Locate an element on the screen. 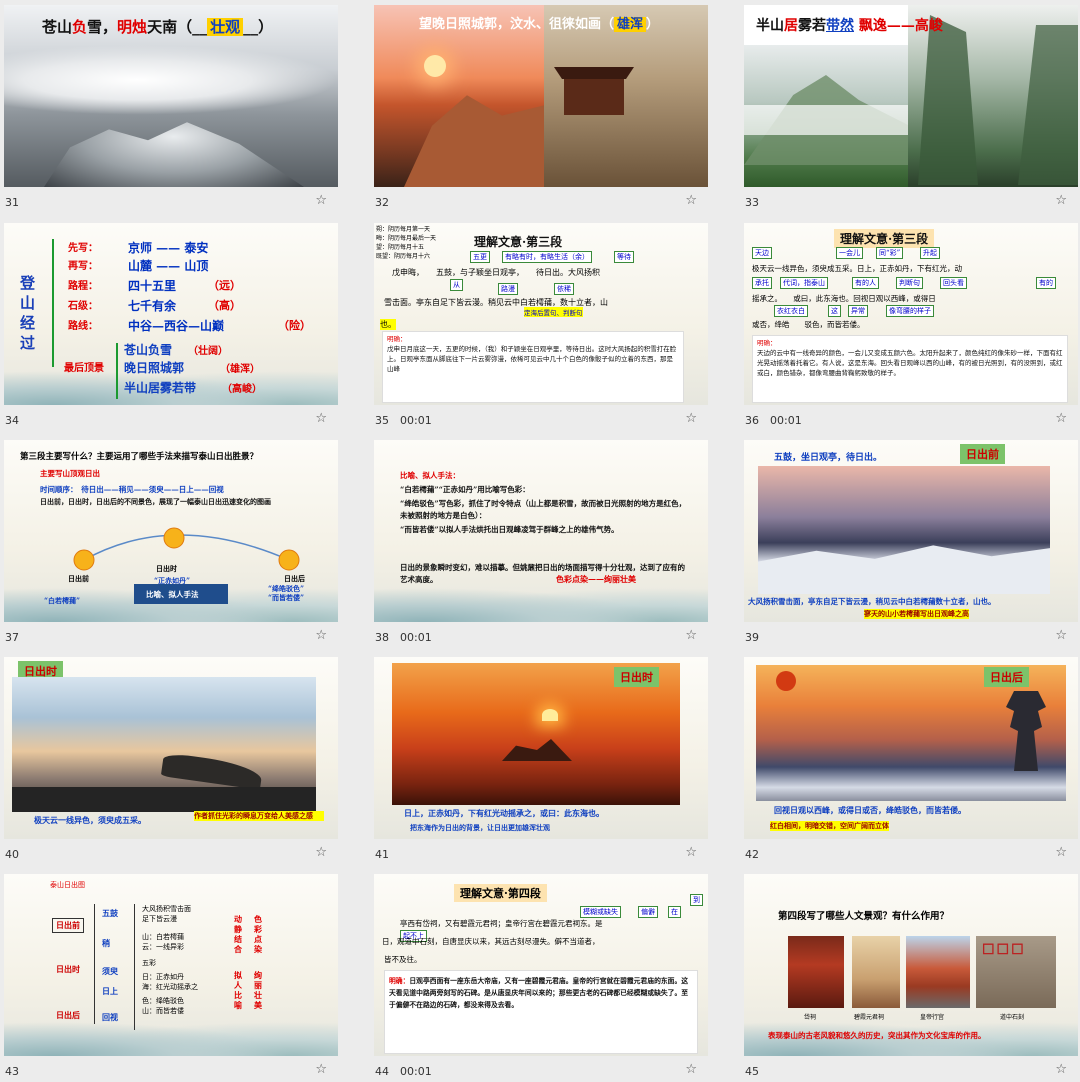 The width and height of the screenshot is (1080, 1082). slide-title: 苍山负雪，明烛天南（__ 壮观 __） is located at coordinates (158, 27).